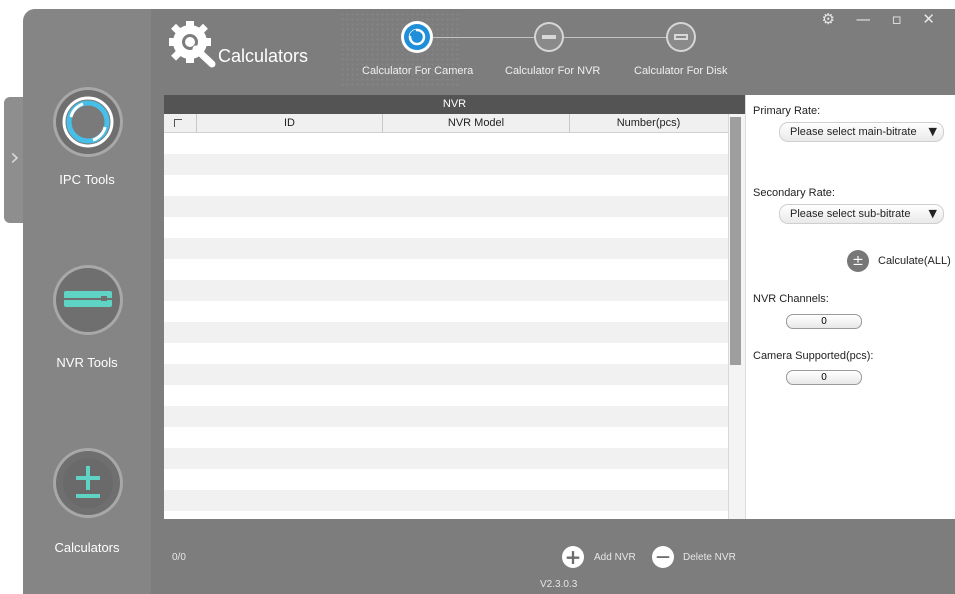 This screenshot has height=594, width=955. What do you see at coordinates (824, 321) in the screenshot?
I see `nvr-channels-field: 0` at bounding box center [824, 321].